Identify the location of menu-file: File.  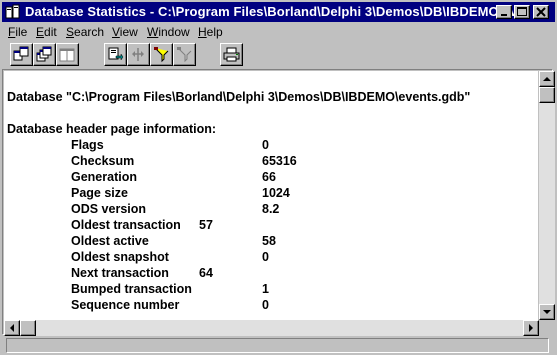
(17, 32).